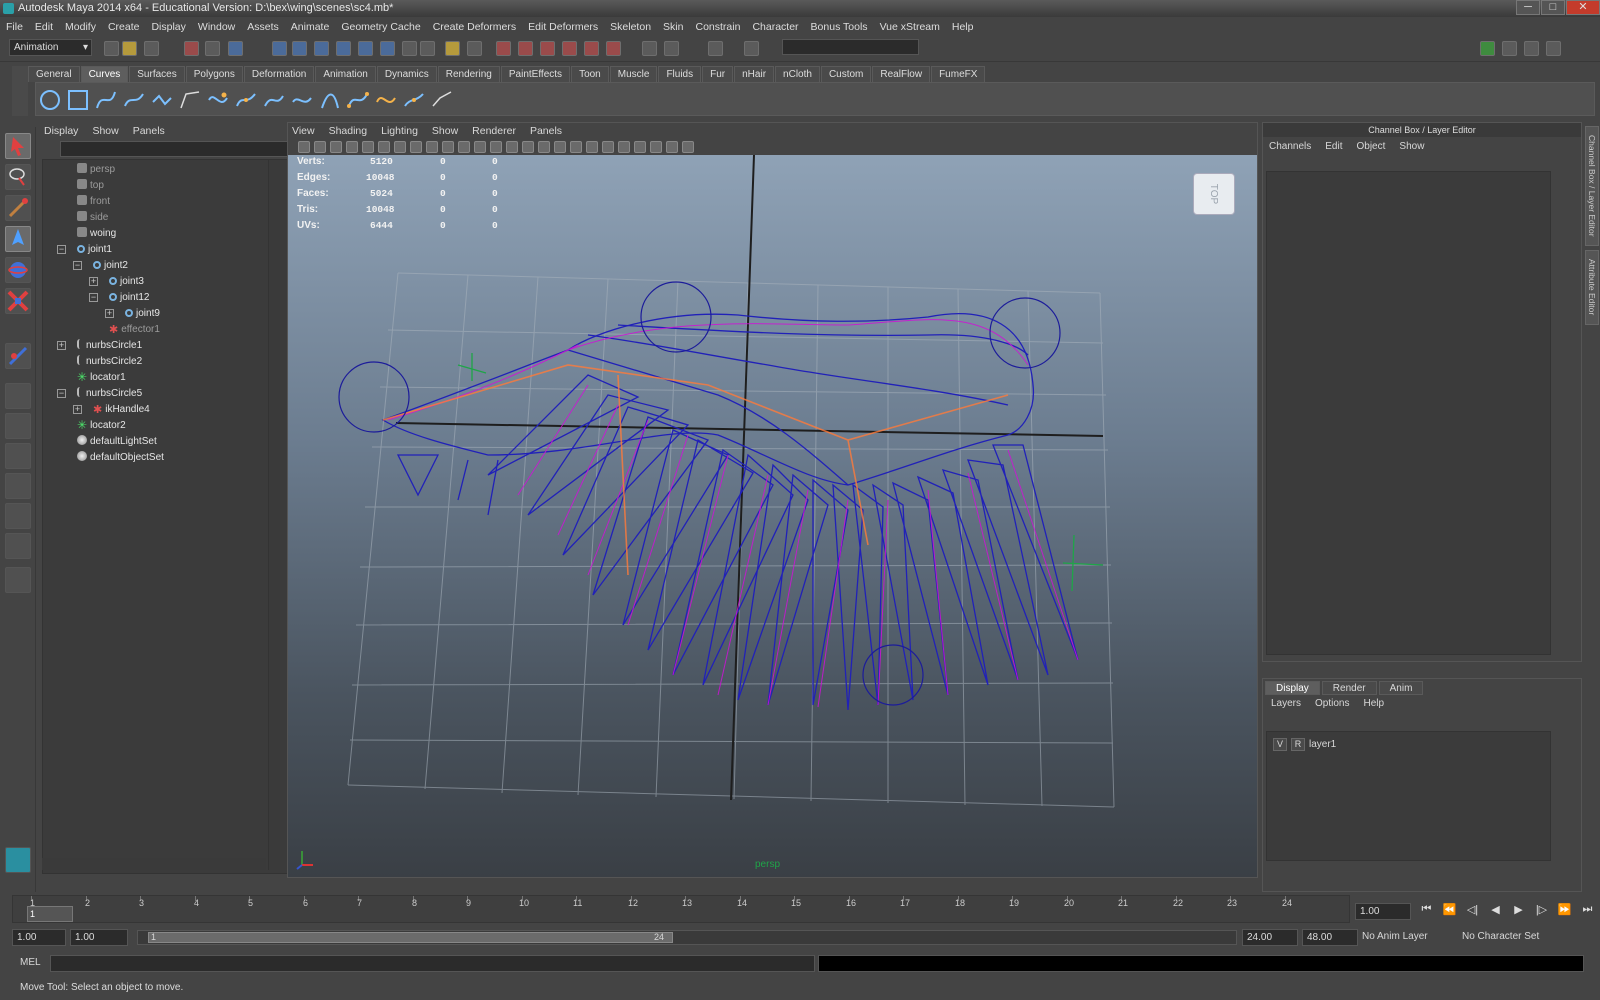 This screenshot has width=1600, height=1000. What do you see at coordinates (671, 48) in the screenshot?
I see `absolute-transform-icon` at bounding box center [671, 48].